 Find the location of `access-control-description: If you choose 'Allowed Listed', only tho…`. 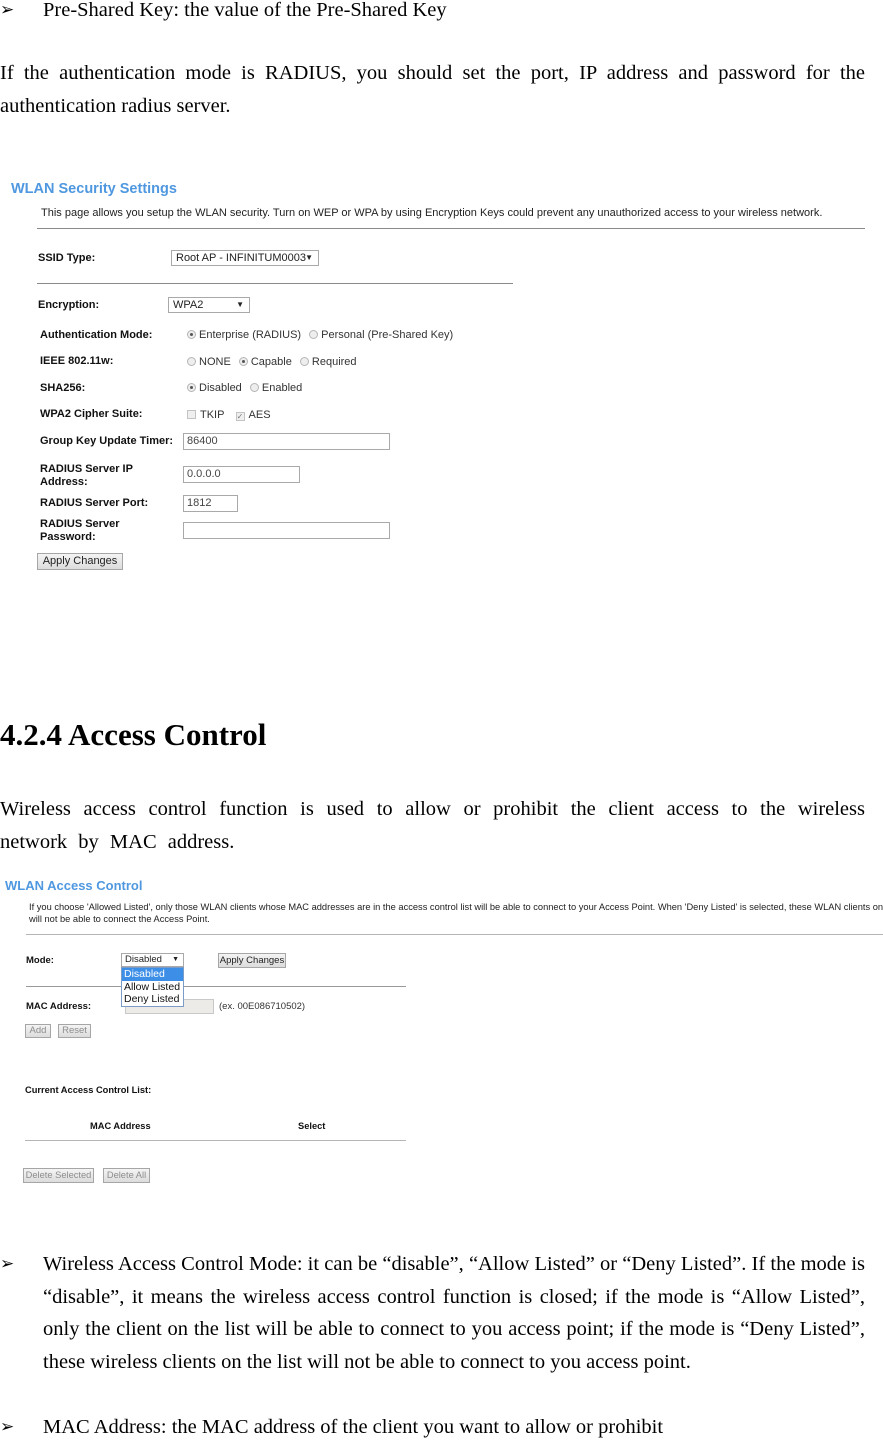

access-control-description: If you choose 'Allowed Listed', only tho… is located at coordinates (456, 913).